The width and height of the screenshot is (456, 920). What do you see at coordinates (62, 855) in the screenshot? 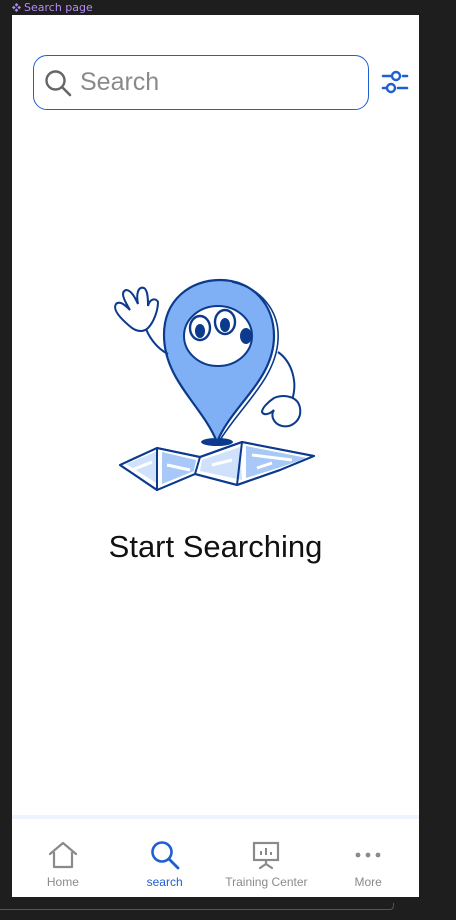
I see `home-icon` at bounding box center [62, 855].